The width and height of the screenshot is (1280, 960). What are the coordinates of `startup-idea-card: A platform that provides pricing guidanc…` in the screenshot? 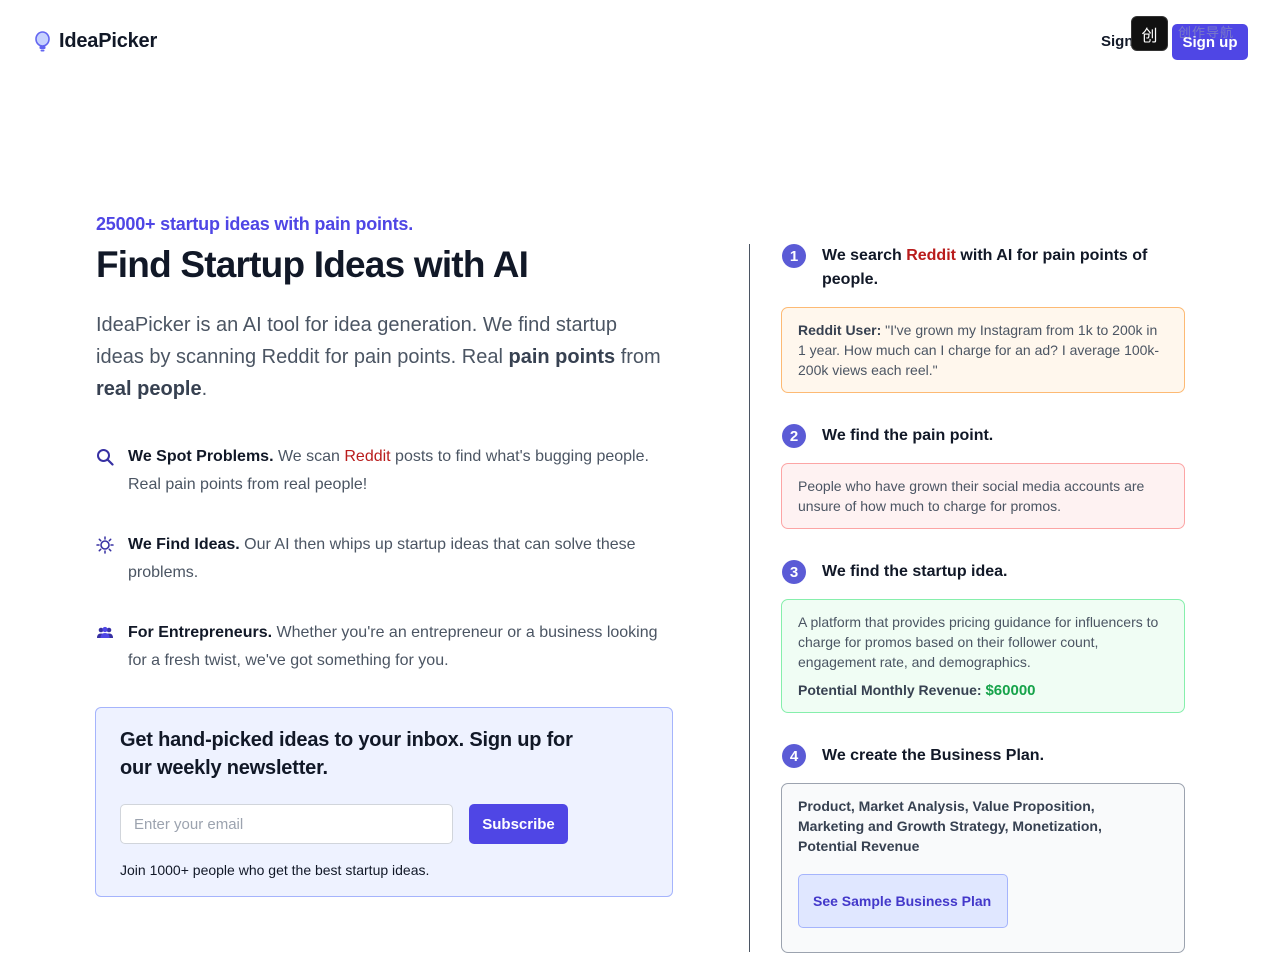 It's located at (983, 656).